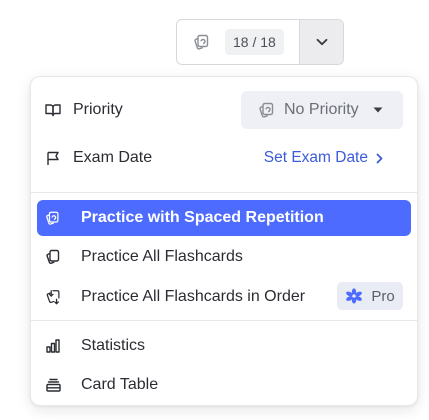 The width and height of the screenshot is (429, 420). What do you see at coordinates (193, 296) in the screenshot?
I see `menu-item-label: Practice All Flashcards in Order` at bounding box center [193, 296].